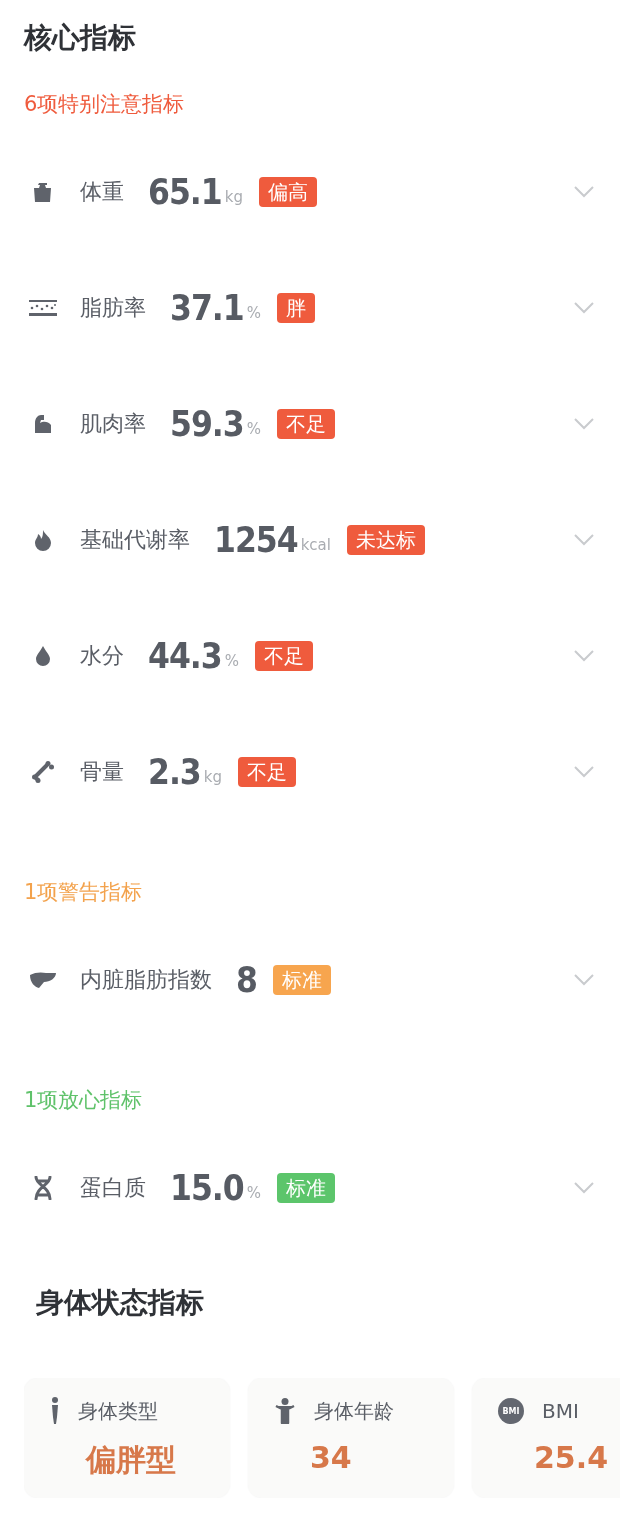  I want to click on metric-value: 65.1, so click(185, 192).